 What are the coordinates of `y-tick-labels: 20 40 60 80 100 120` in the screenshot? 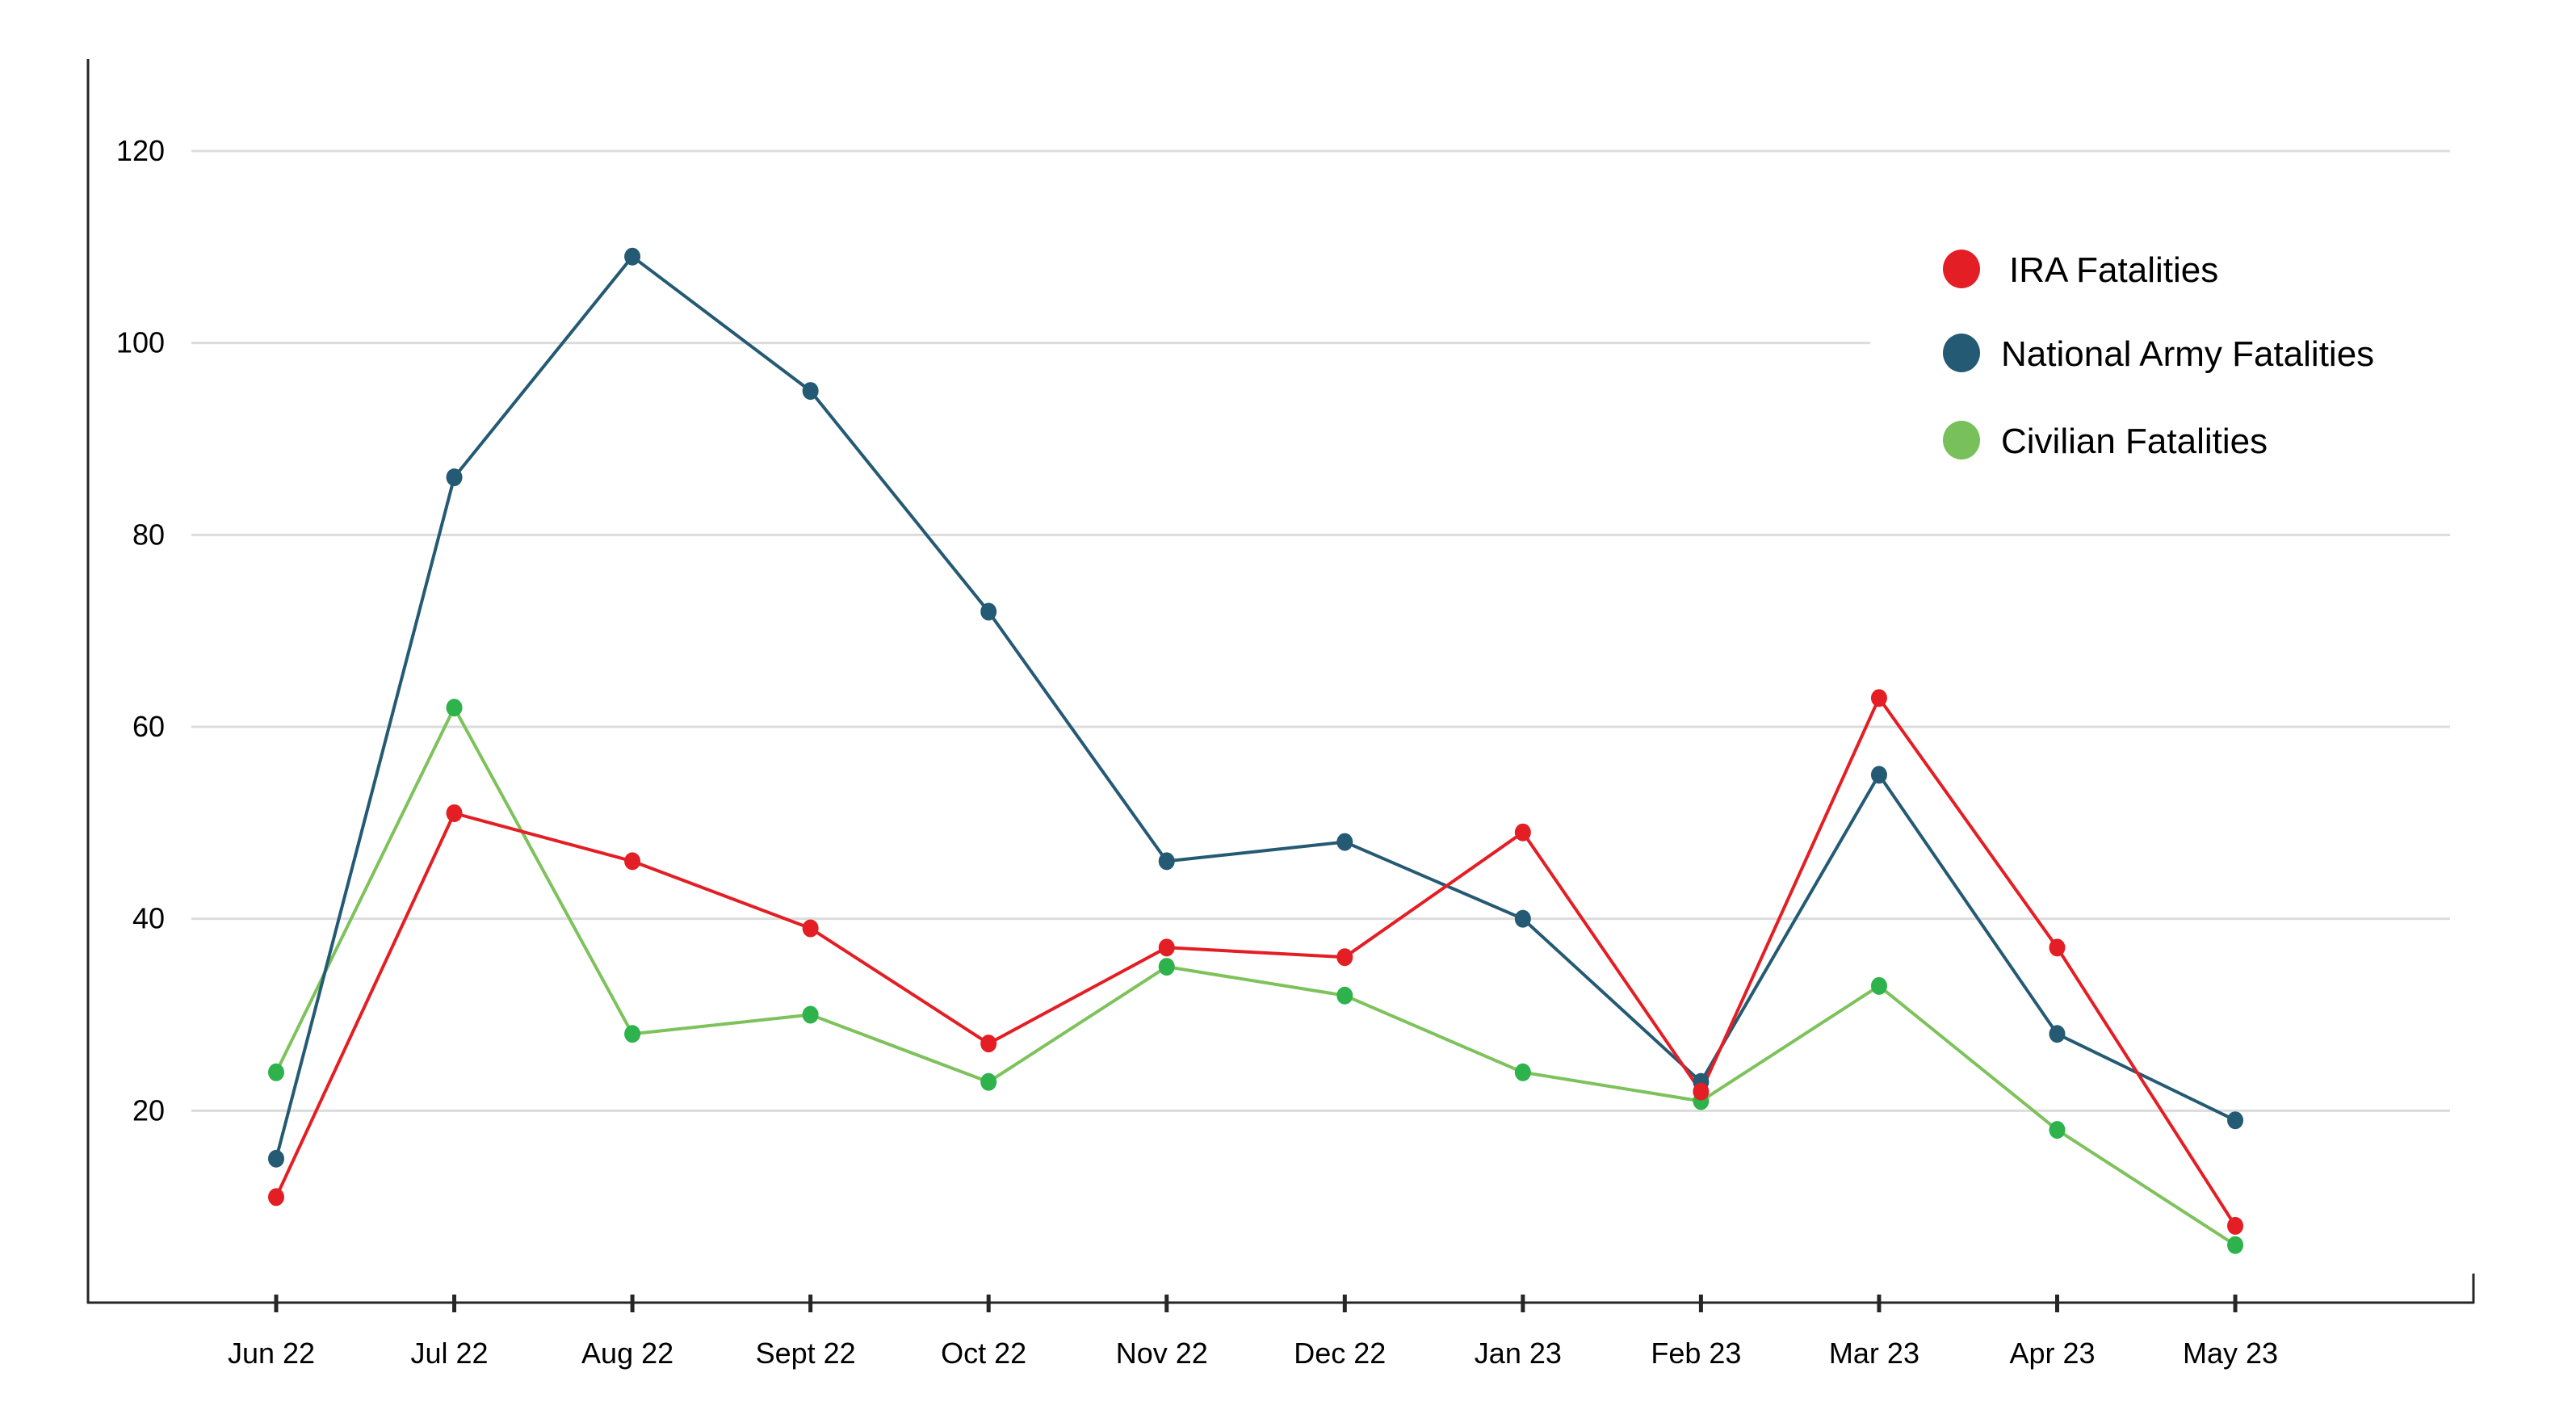 It's located at (140, 630).